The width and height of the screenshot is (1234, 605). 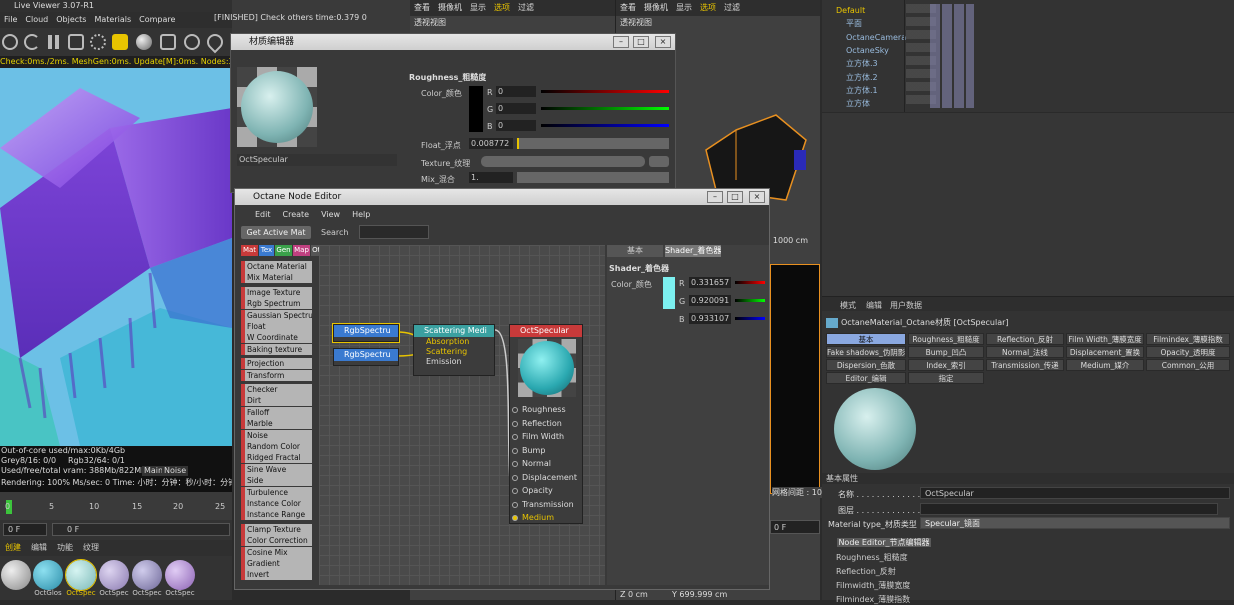 I want to click on attribute-tab: Fake shadows_伪阴影, so click(x=866, y=352).